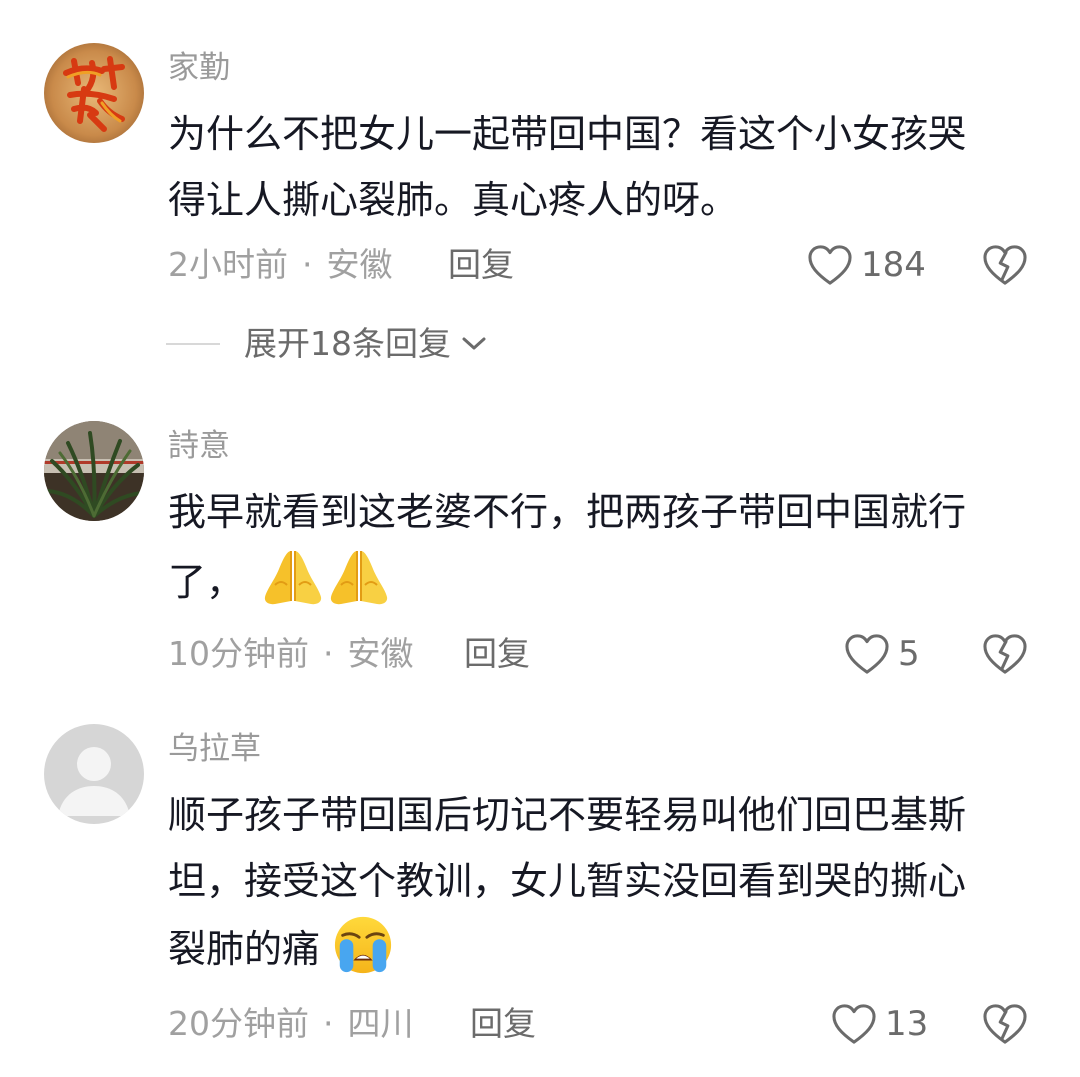  Describe the element at coordinates (567, 512) in the screenshot. I see `comment-text-line: 我早就看到这老婆不行，把两孩子带回中国就行` at that location.